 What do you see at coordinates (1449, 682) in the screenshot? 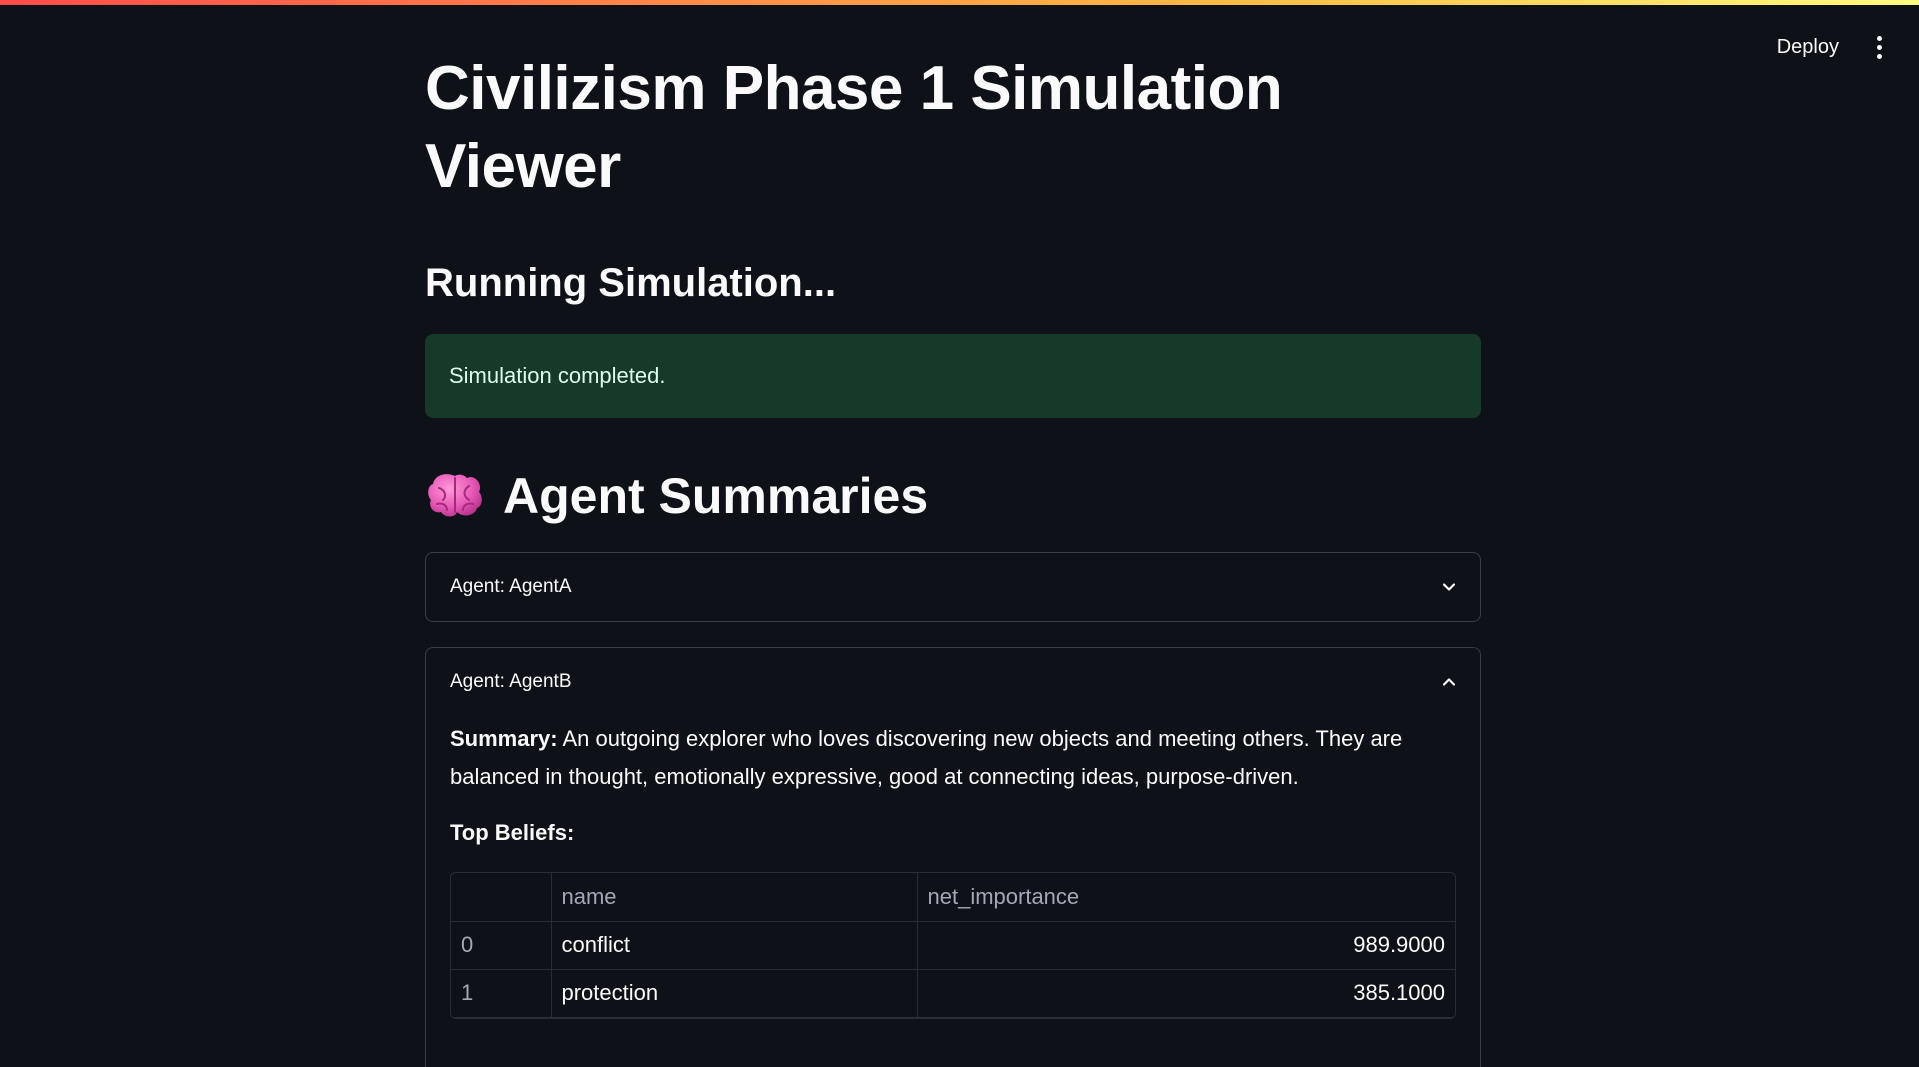
I see `chevron-up-icon` at bounding box center [1449, 682].